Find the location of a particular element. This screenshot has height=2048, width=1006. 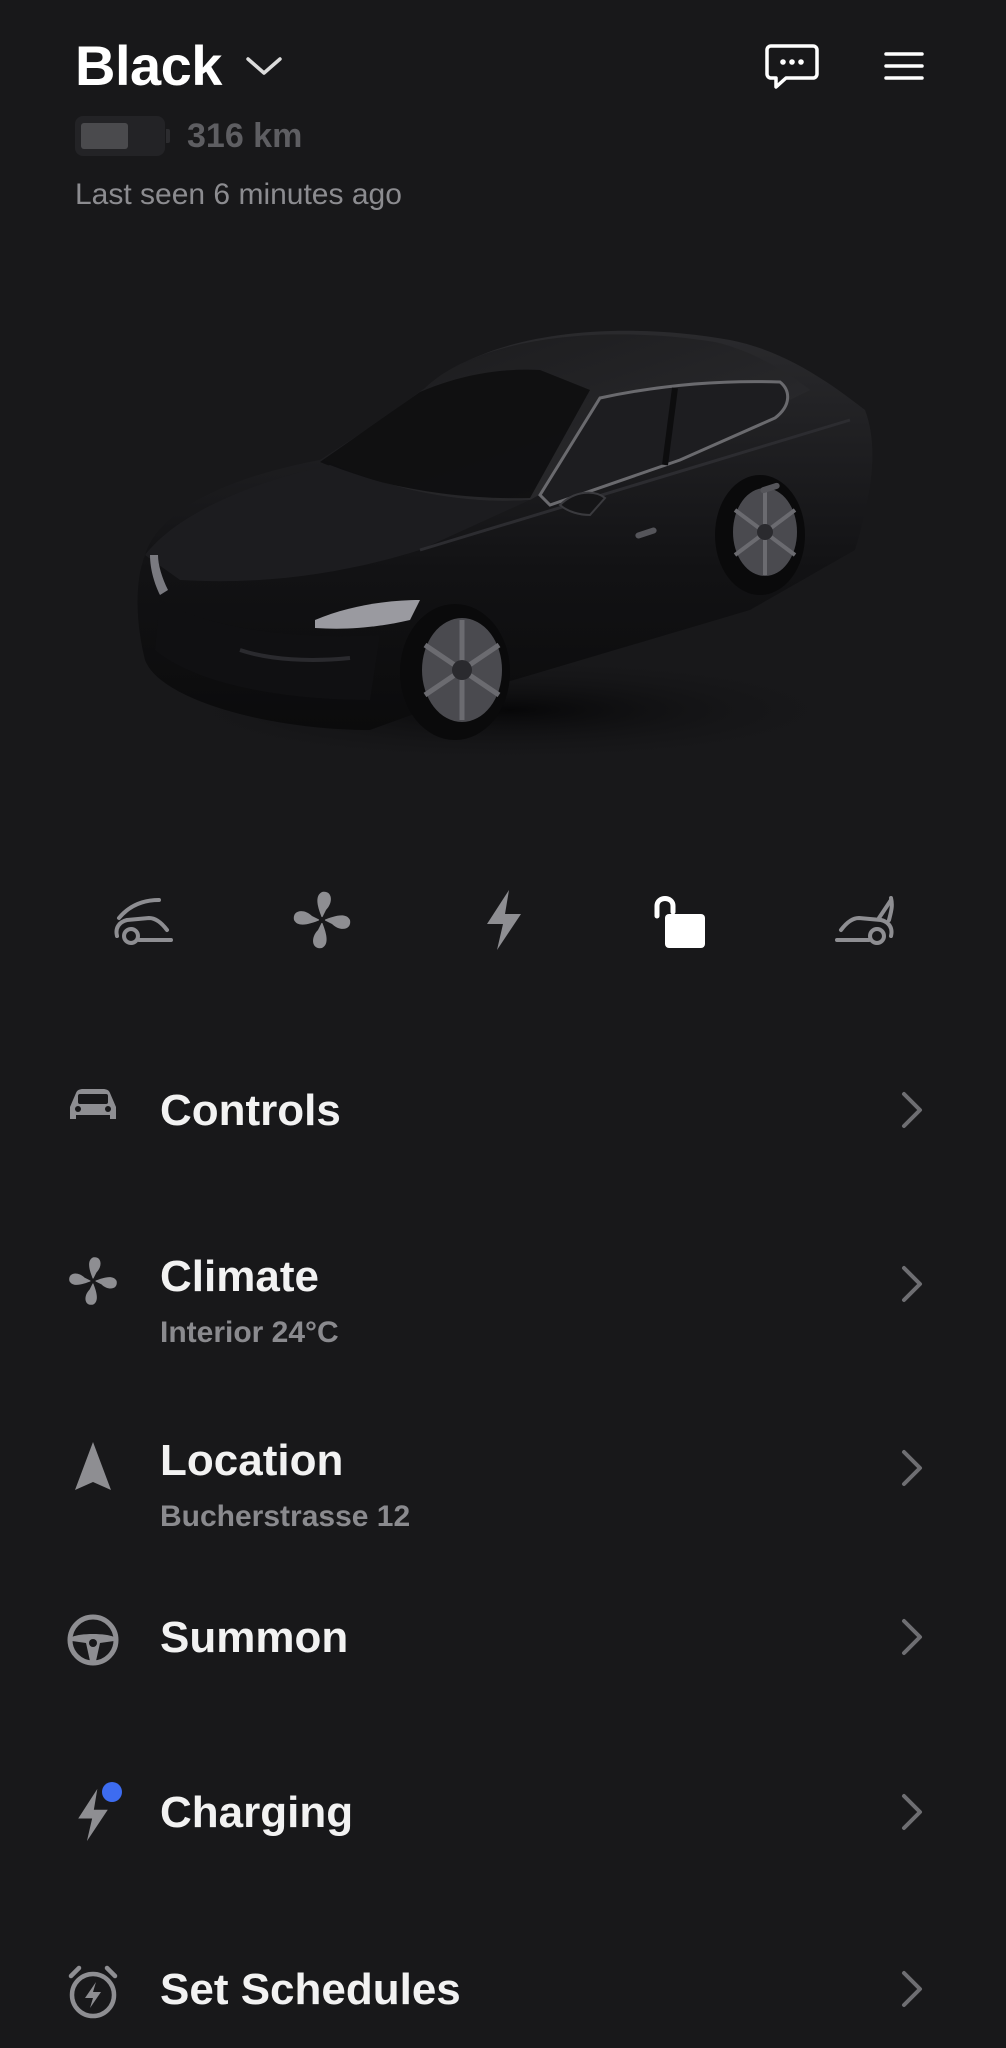

quick-actions-bar is located at coordinates (503, 920).